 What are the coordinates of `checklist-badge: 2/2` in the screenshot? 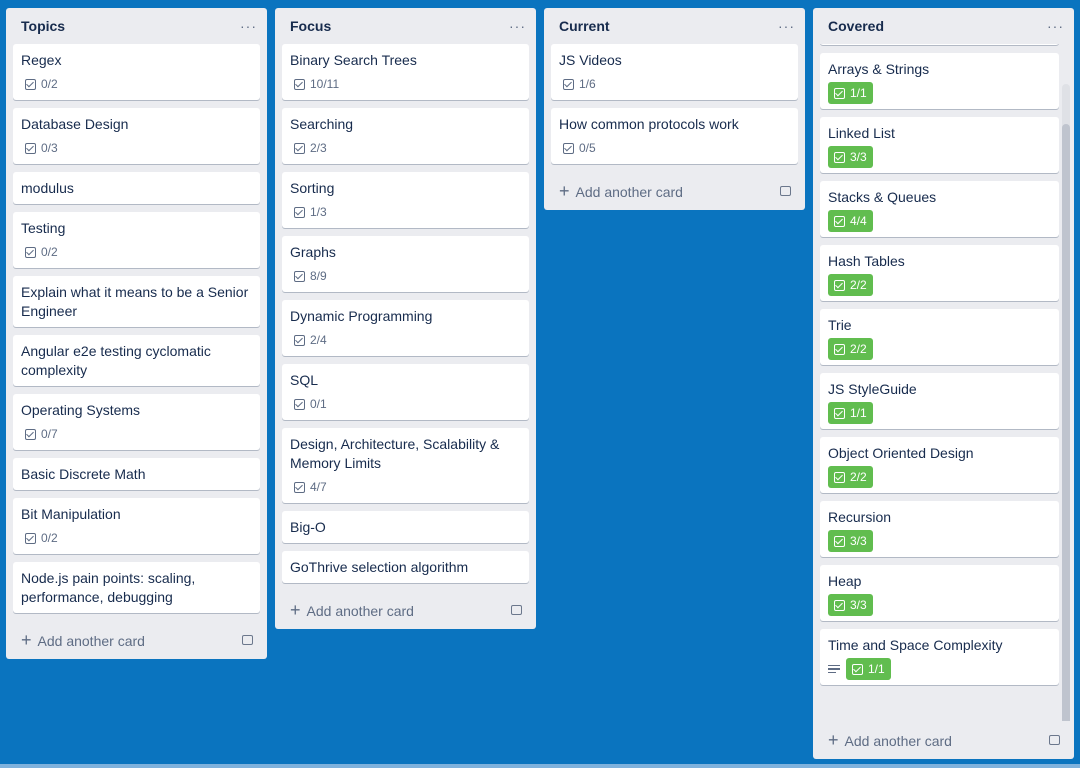 It's located at (850, 285).